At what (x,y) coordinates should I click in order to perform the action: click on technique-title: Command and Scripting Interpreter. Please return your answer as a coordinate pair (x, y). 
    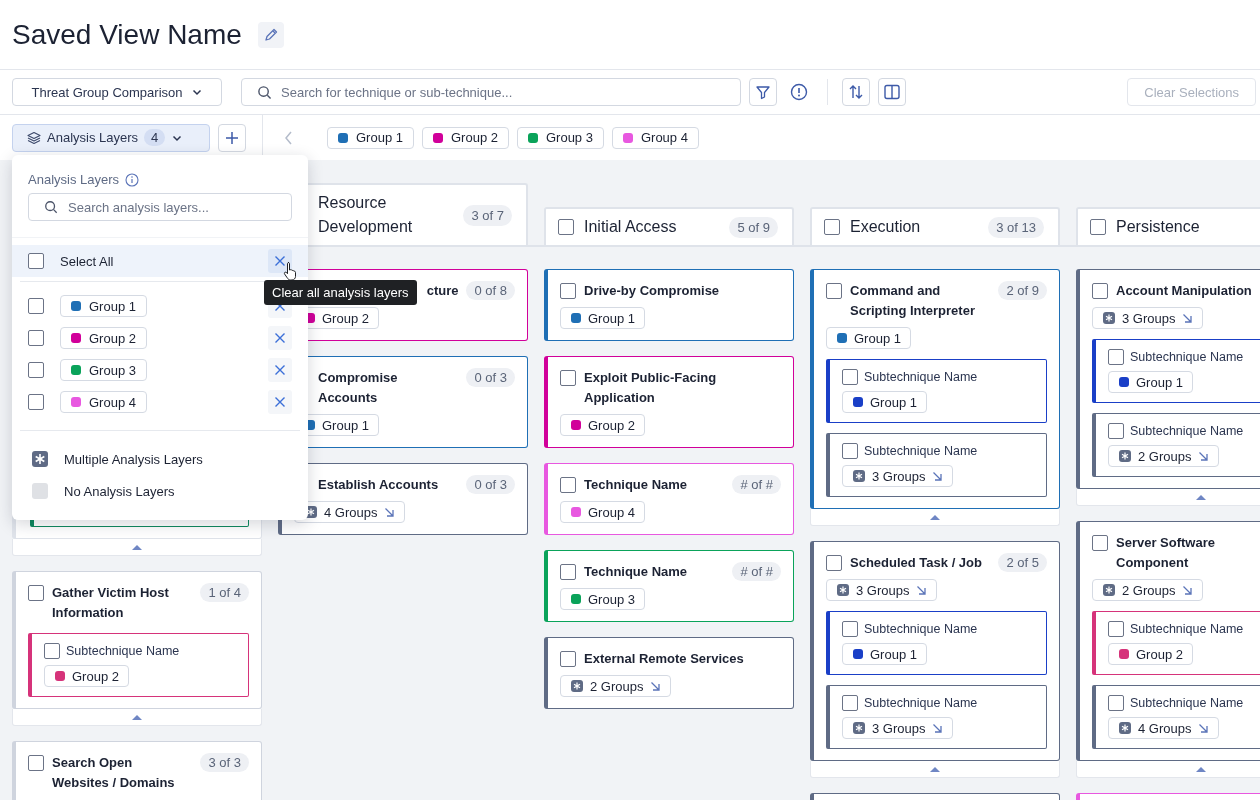
    Looking at the image, I should click on (913, 301).